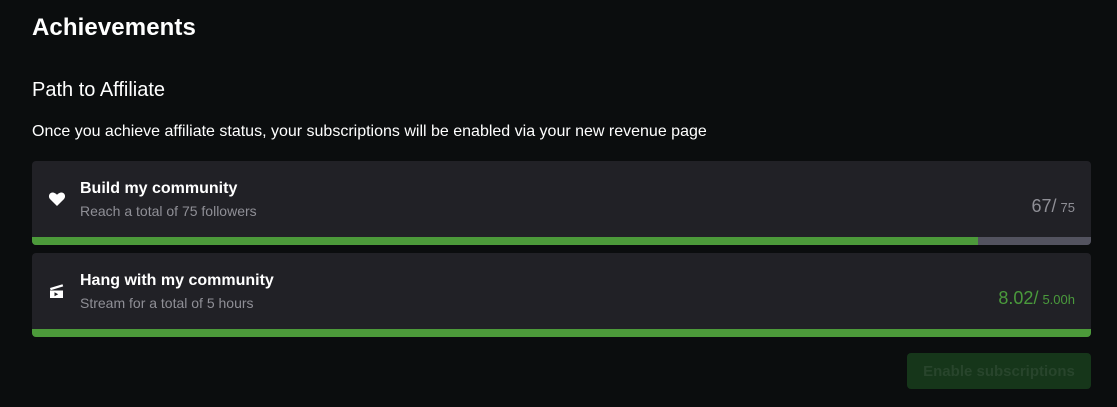  What do you see at coordinates (999, 371) in the screenshot?
I see `enable-subscriptions-button: Enable subscriptions` at bounding box center [999, 371].